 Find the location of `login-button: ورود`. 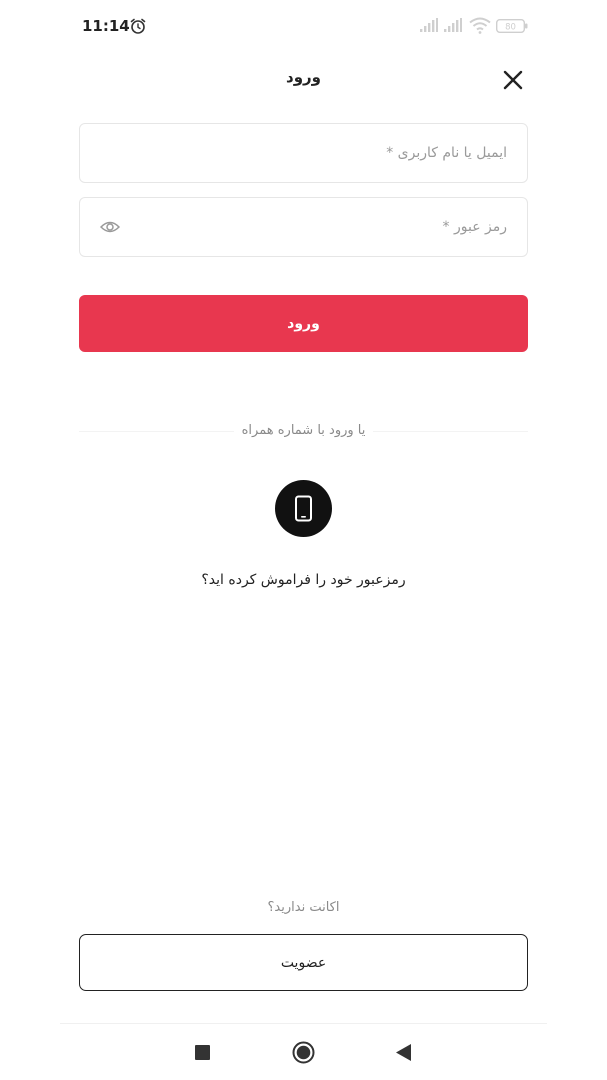

login-button: ورود is located at coordinates (303, 323).